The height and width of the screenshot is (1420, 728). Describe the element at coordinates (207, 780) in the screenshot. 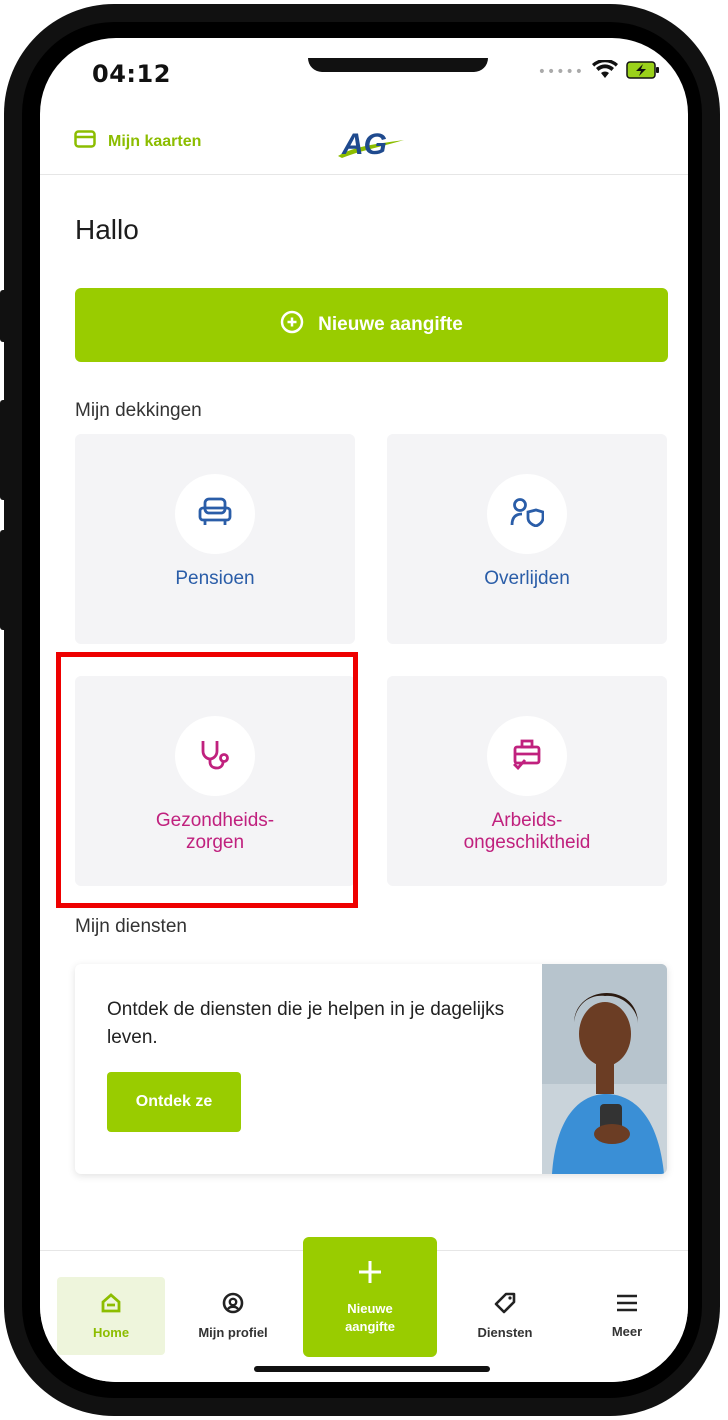

I see `highlight-box` at that location.